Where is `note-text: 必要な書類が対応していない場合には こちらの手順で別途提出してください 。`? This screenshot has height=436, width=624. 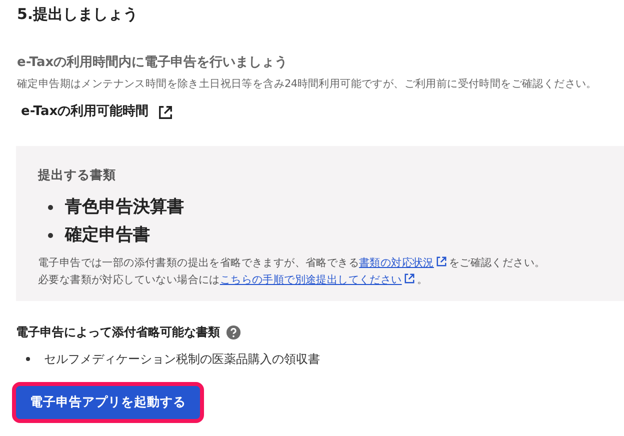 note-text: 必要な書類が対応していない場合には こちらの手順で別途提出してください 。 is located at coordinates (233, 280).